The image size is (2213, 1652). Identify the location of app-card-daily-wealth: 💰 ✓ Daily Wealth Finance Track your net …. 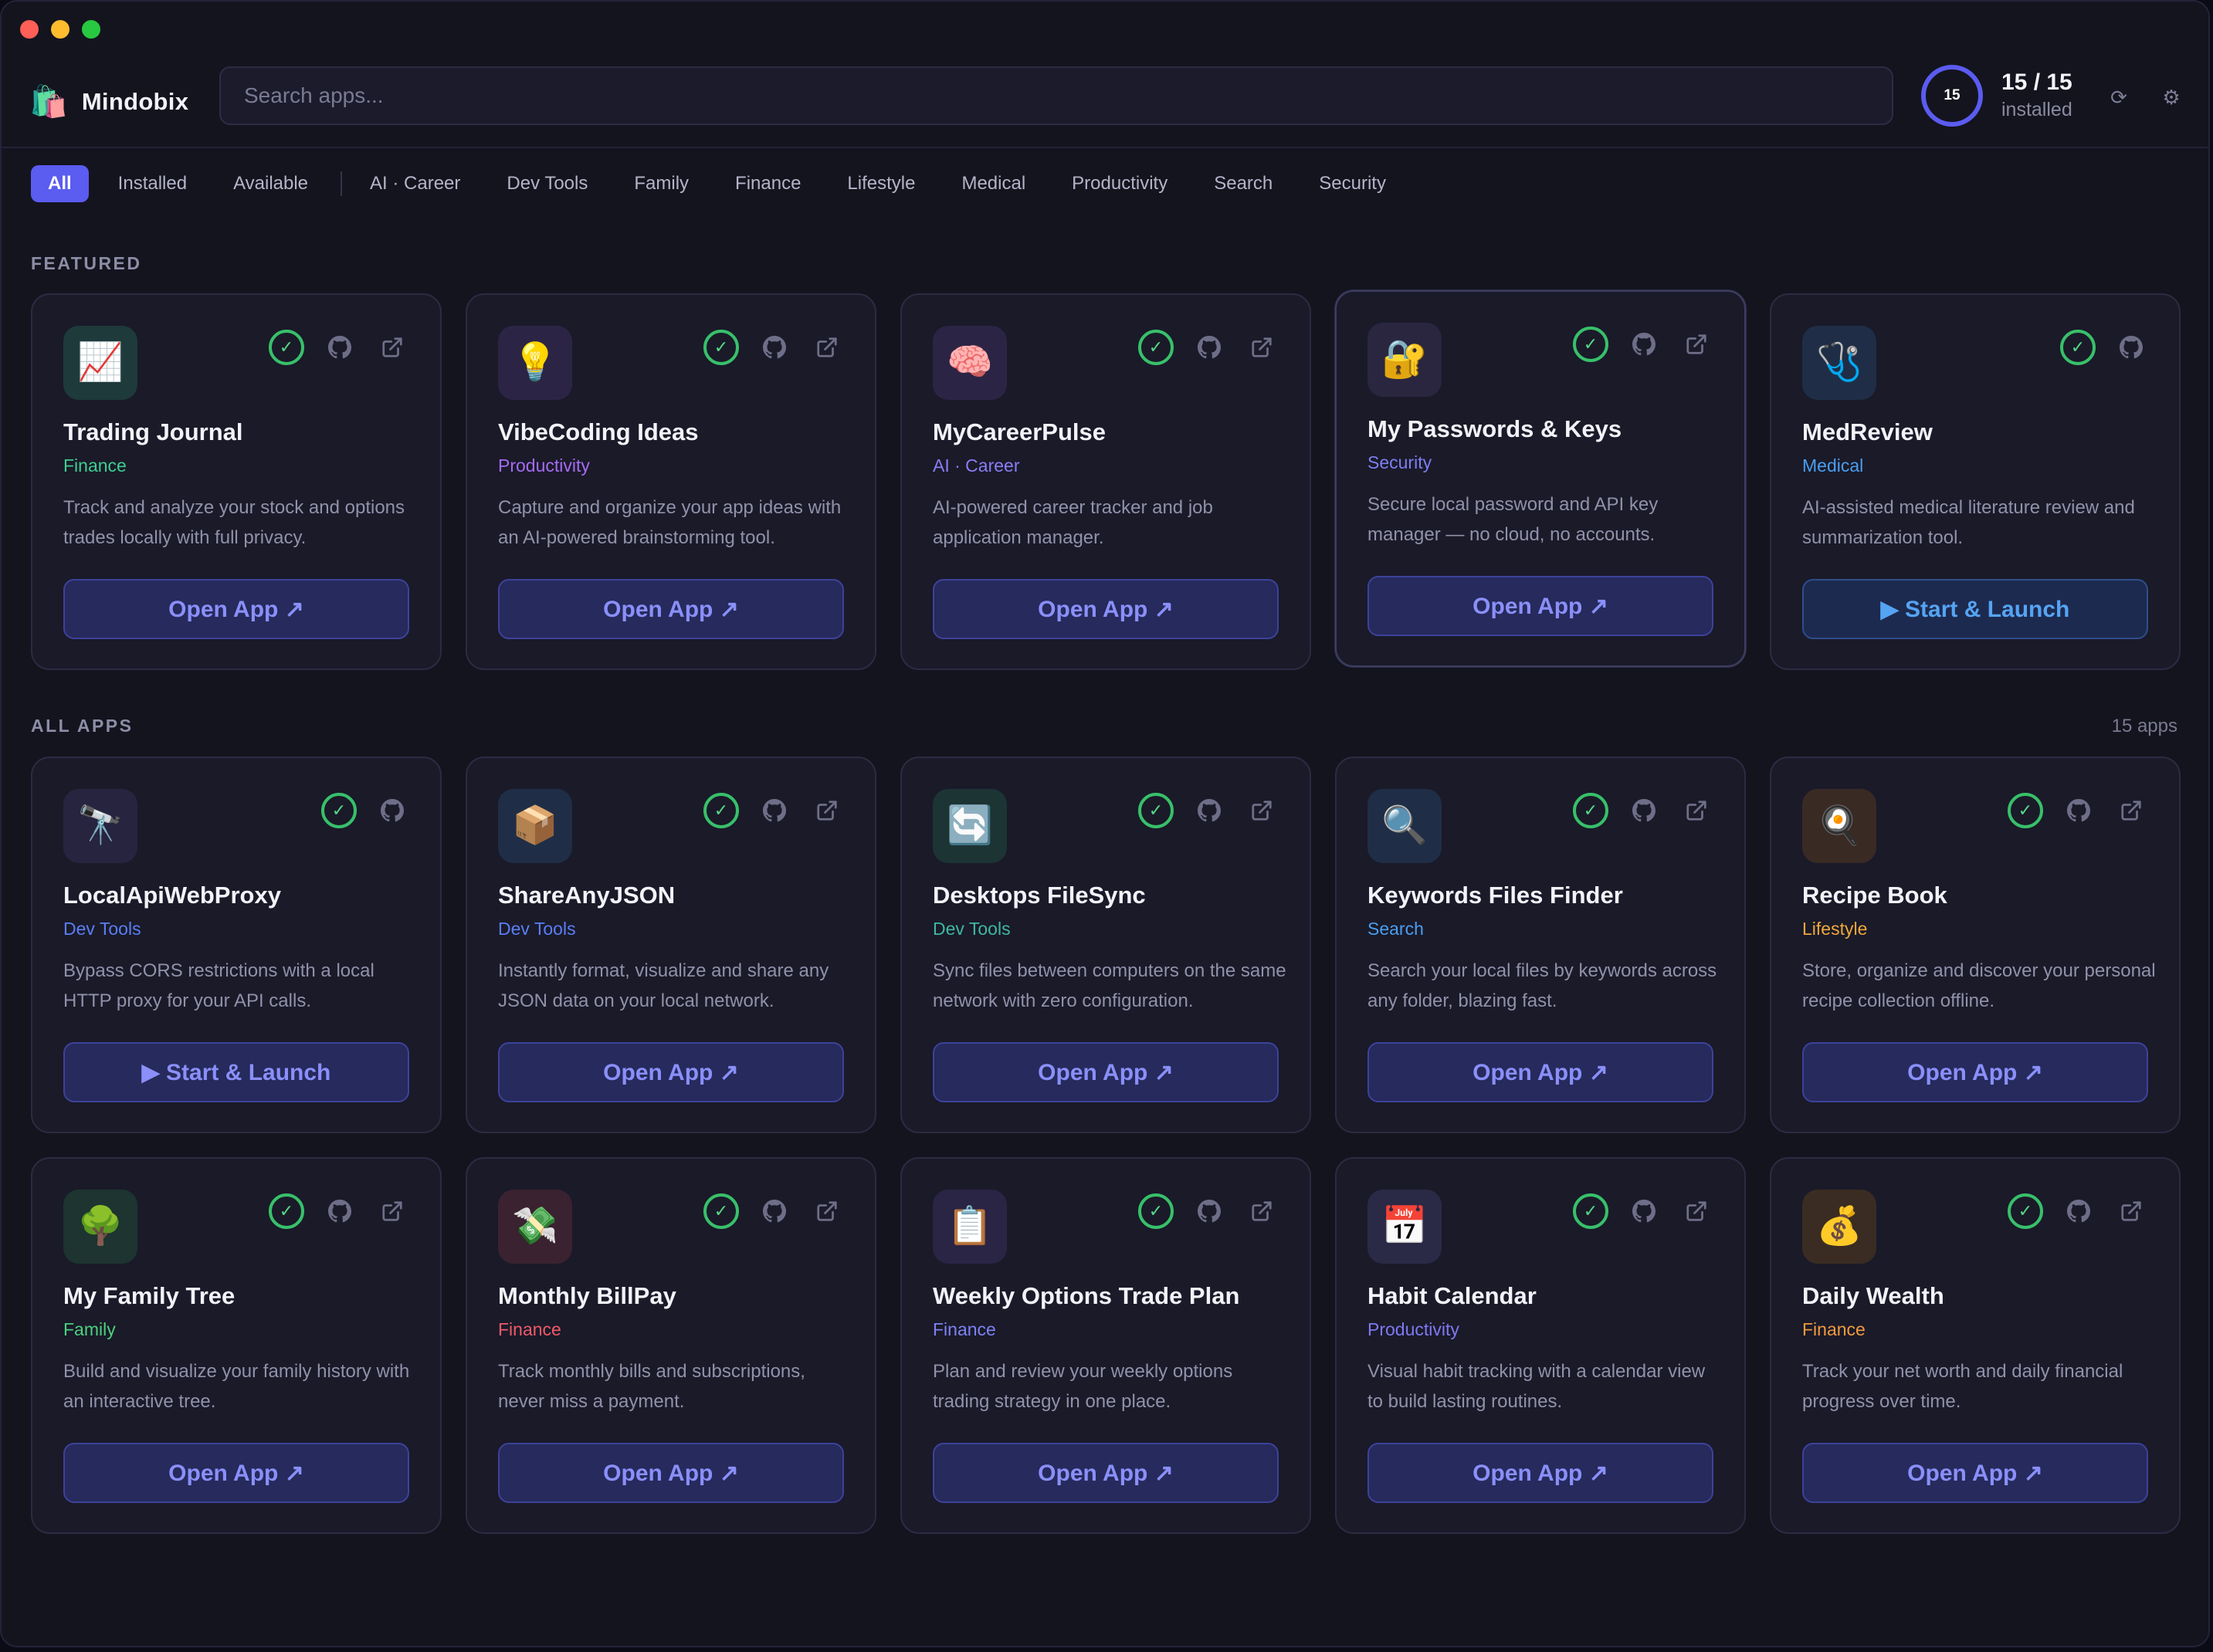
(1975, 1345).